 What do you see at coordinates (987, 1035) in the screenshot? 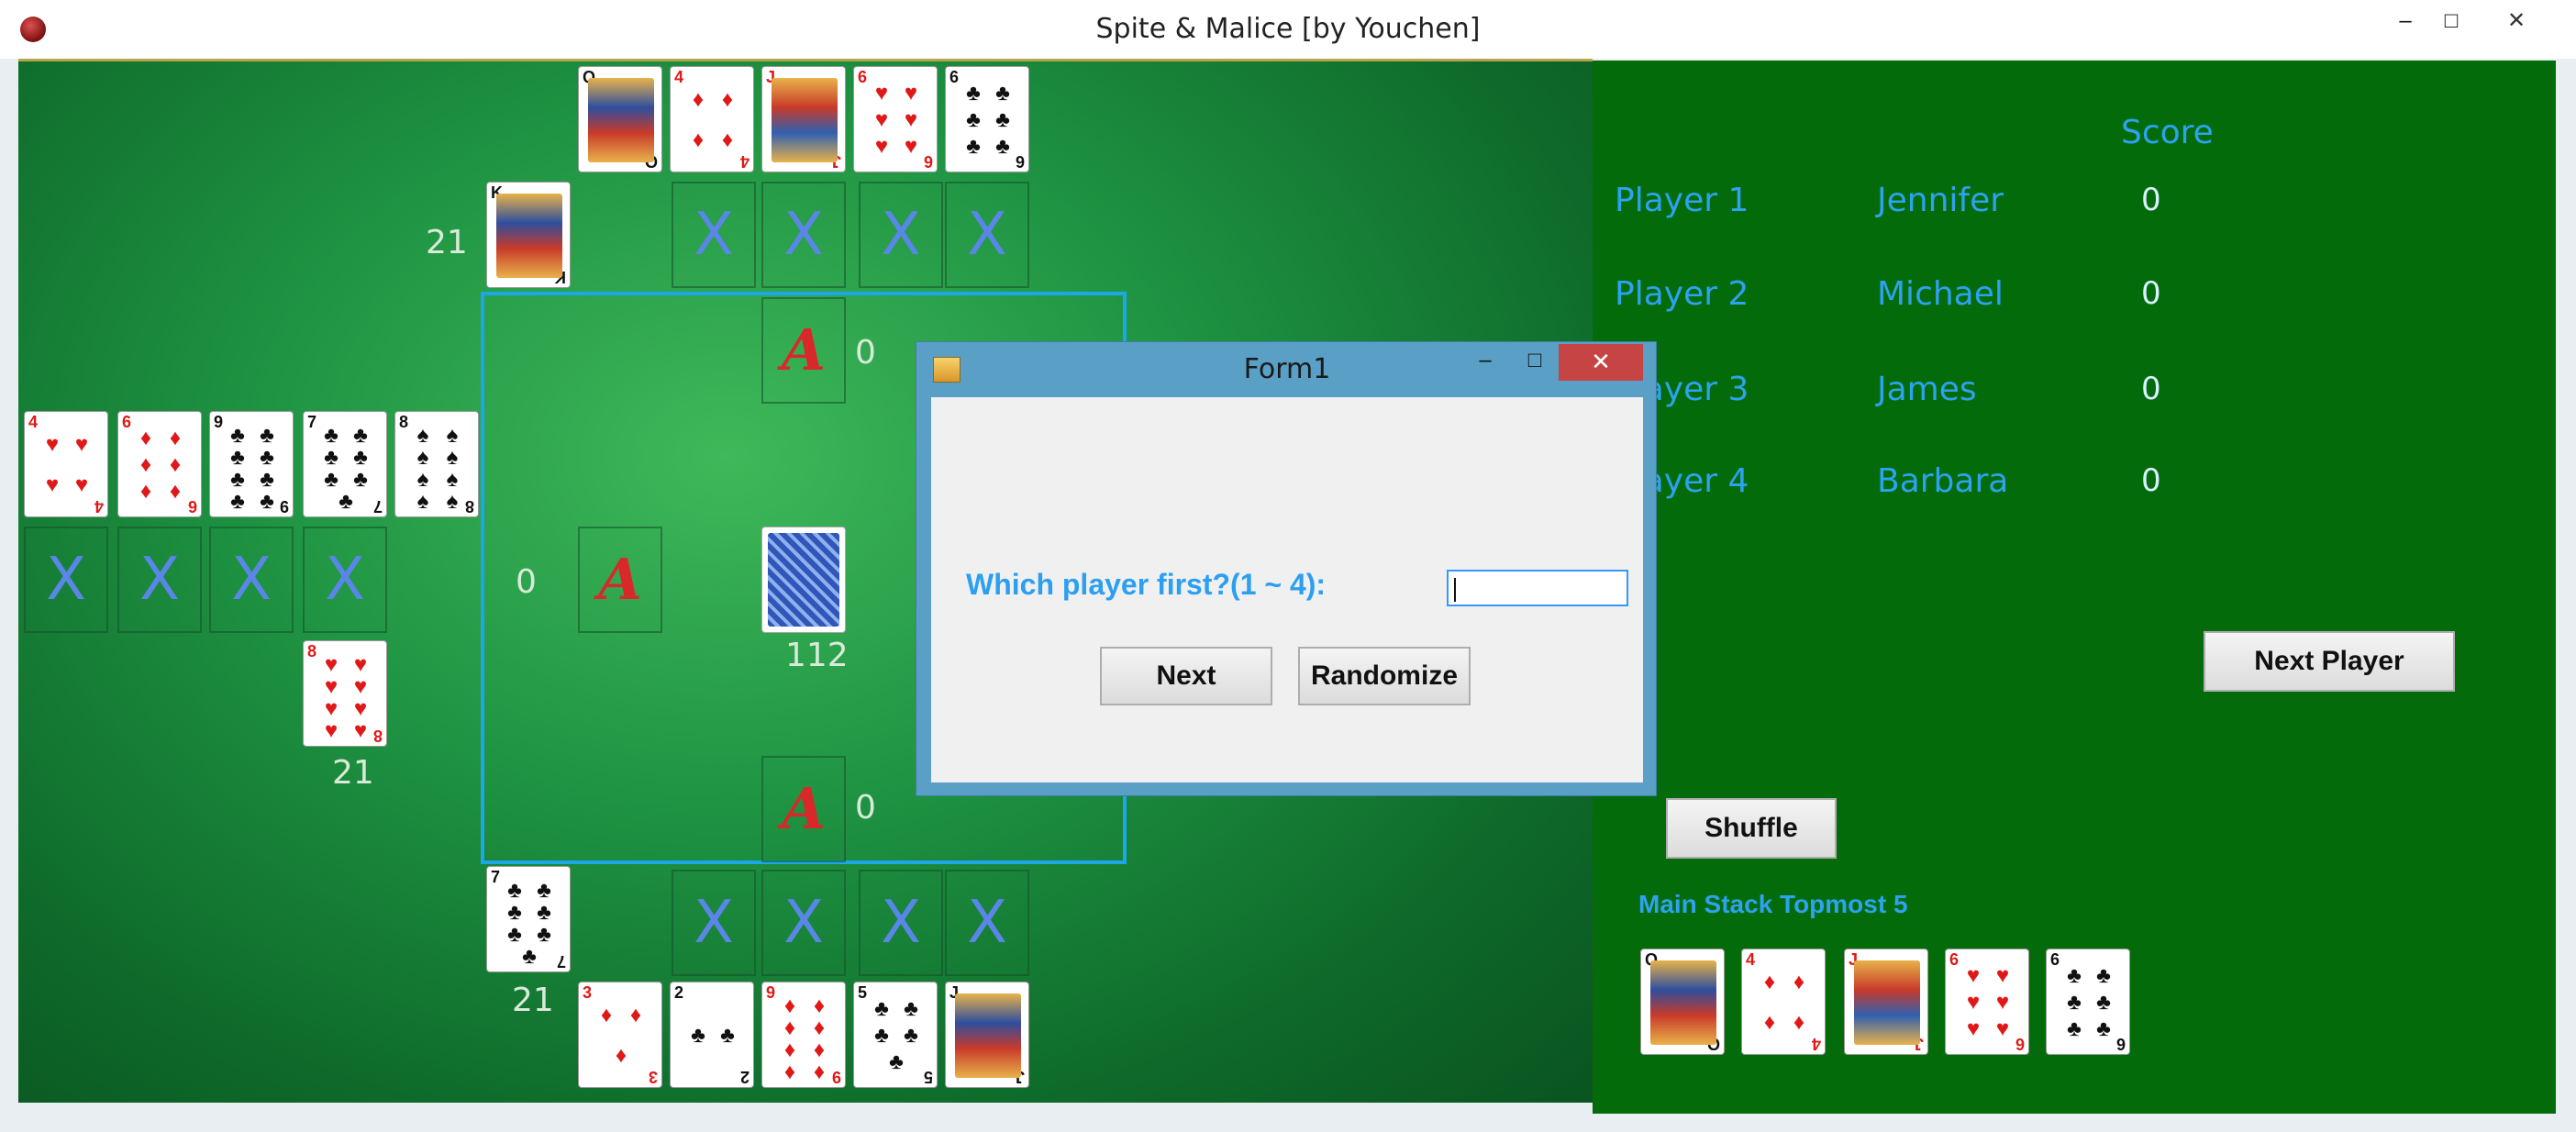
I see `bottom-hand-card-5: JJ` at bounding box center [987, 1035].